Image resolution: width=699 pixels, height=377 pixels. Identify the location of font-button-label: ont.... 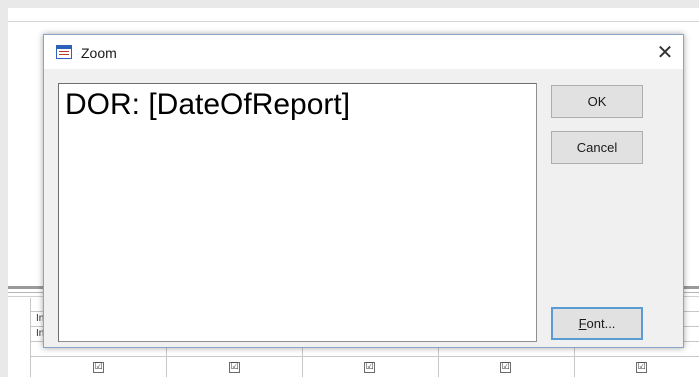
(601, 323).